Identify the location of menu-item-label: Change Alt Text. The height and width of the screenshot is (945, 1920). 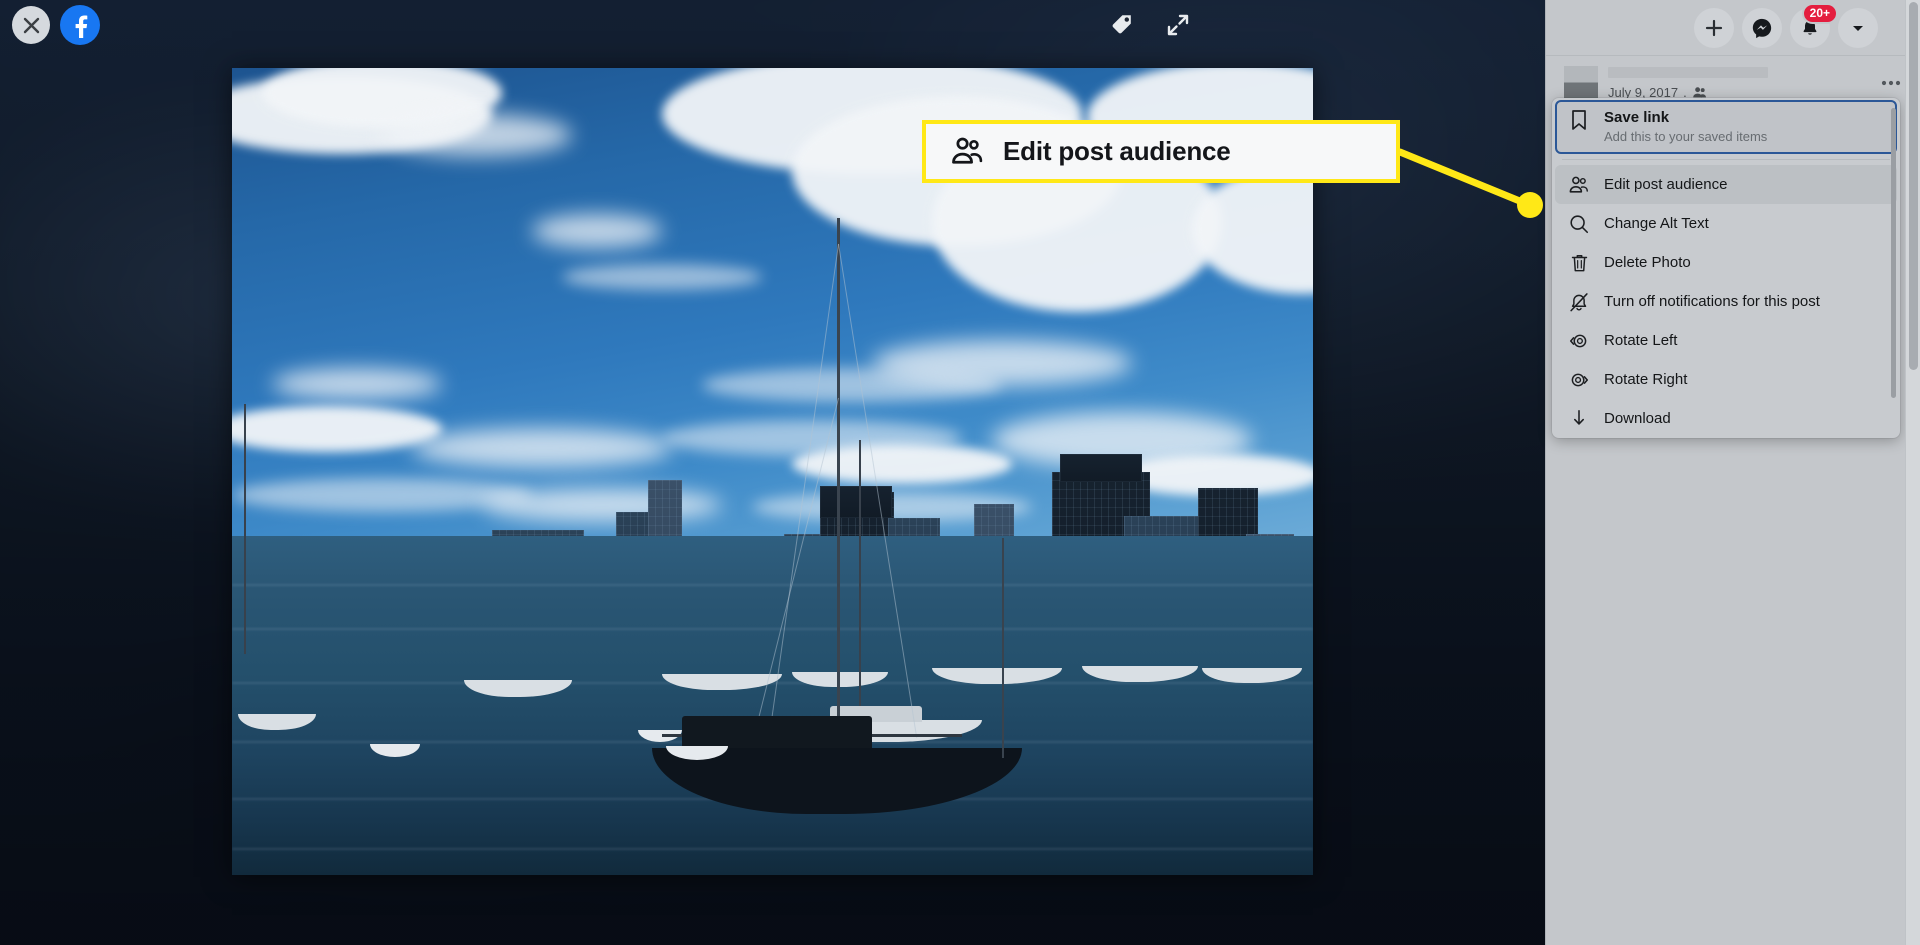
(1656, 223).